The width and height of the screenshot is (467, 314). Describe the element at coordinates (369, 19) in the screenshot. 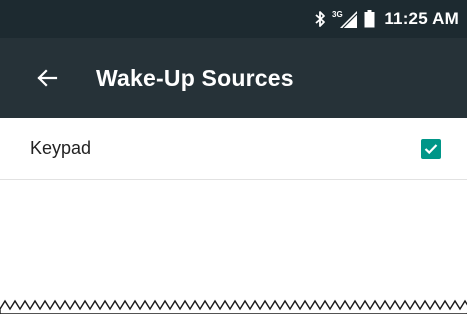

I see `battery-icon` at that location.